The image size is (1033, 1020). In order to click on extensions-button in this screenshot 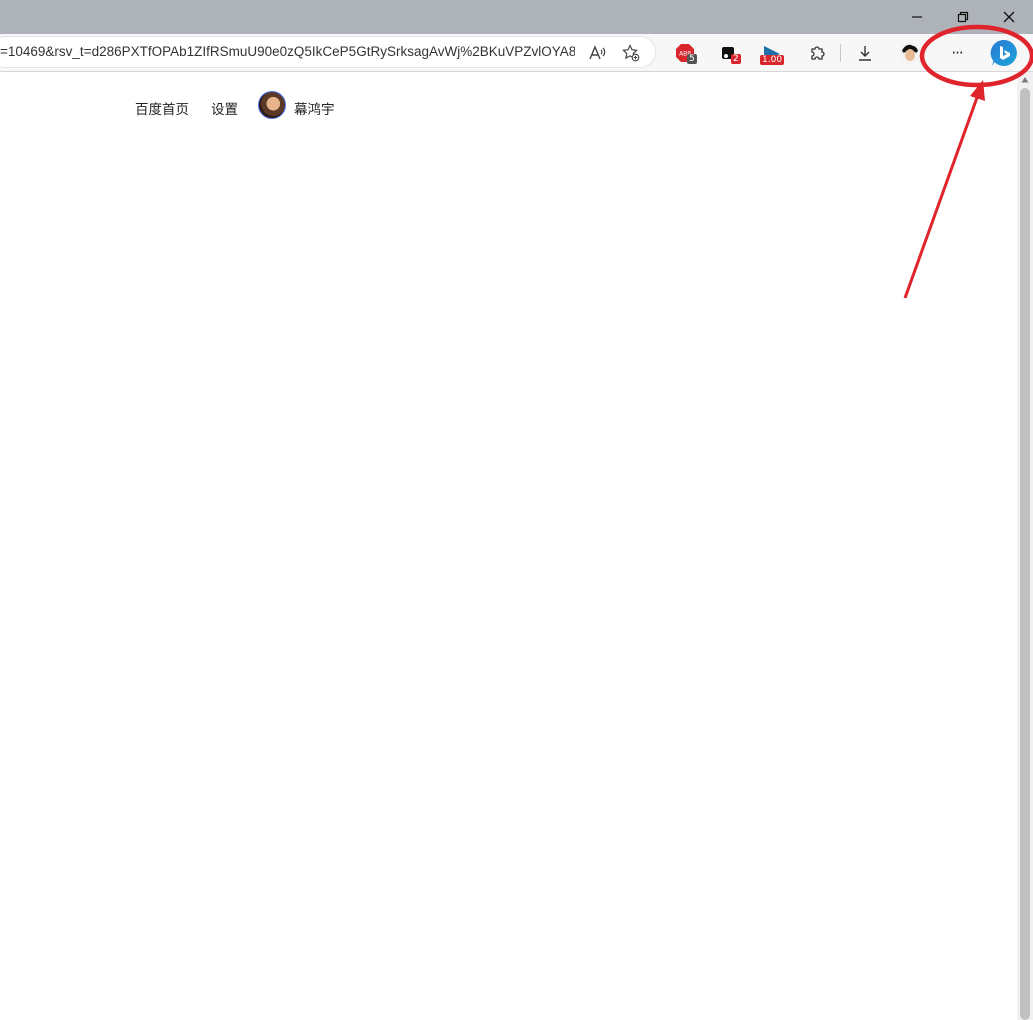, I will do `click(817, 53)`.